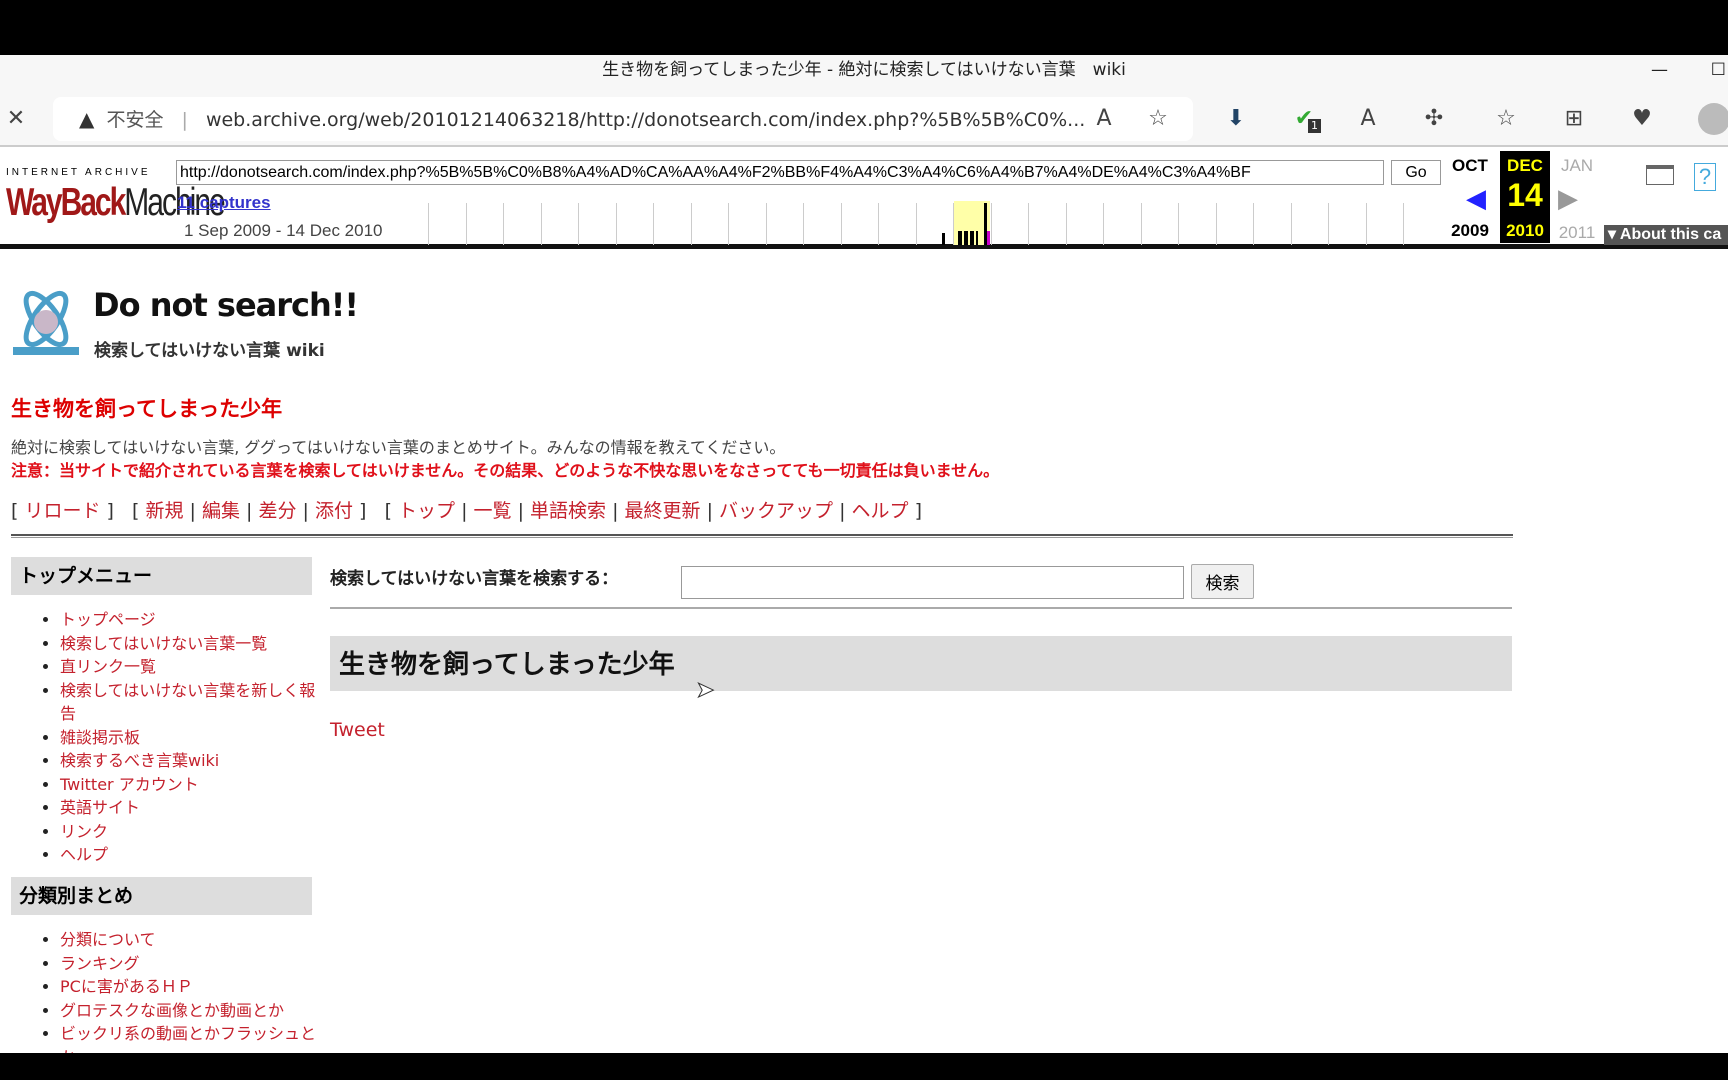 Image resolution: width=1728 pixels, height=1080 pixels. What do you see at coordinates (189, 832) in the screenshot?
I see `sidebar-item: リンク` at bounding box center [189, 832].